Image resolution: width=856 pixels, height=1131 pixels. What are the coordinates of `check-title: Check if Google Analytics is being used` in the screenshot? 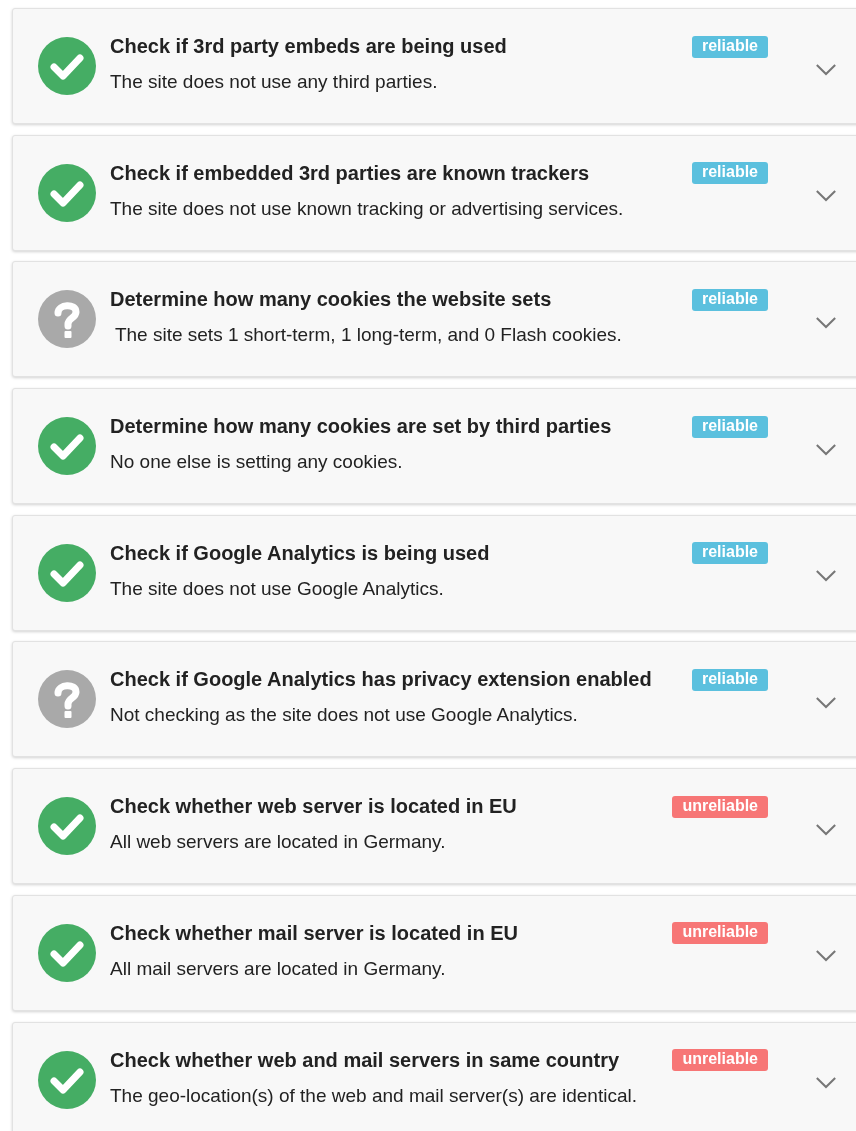 It's located at (300, 553).